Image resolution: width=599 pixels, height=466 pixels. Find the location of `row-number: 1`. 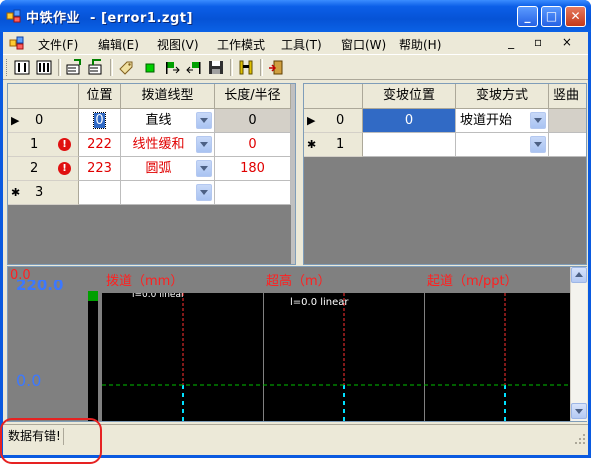

row-number: 1 is located at coordinates (340, 144).